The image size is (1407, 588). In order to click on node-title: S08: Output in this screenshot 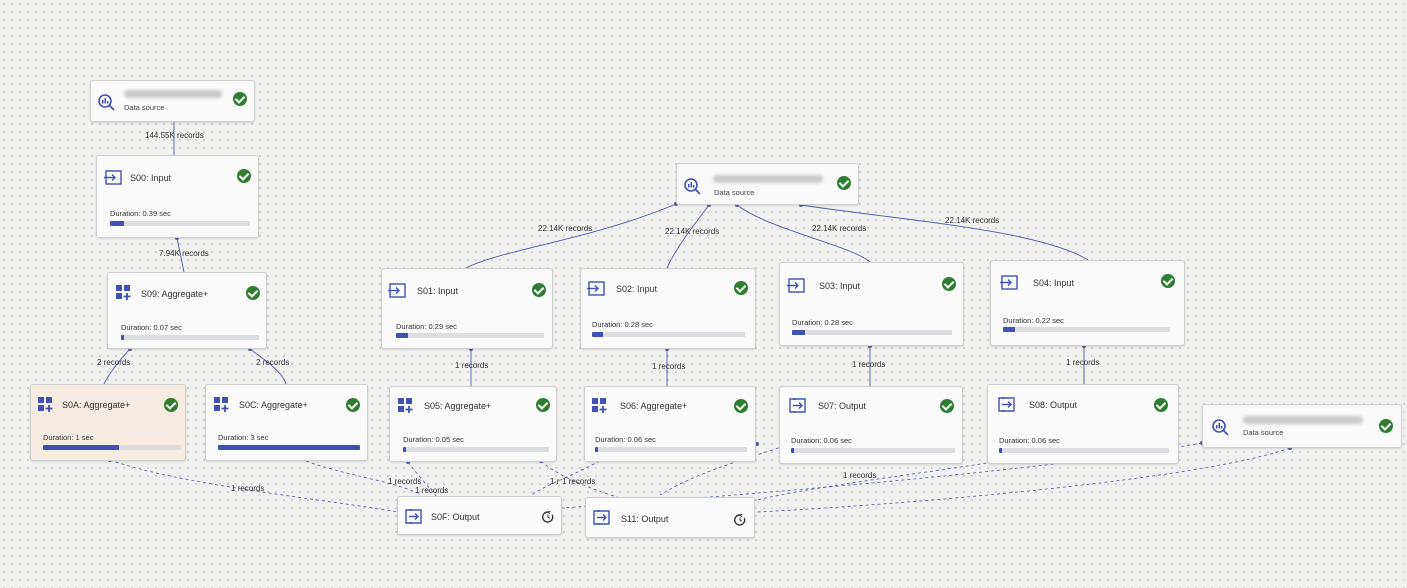, I will do `click(1053, 405)`.